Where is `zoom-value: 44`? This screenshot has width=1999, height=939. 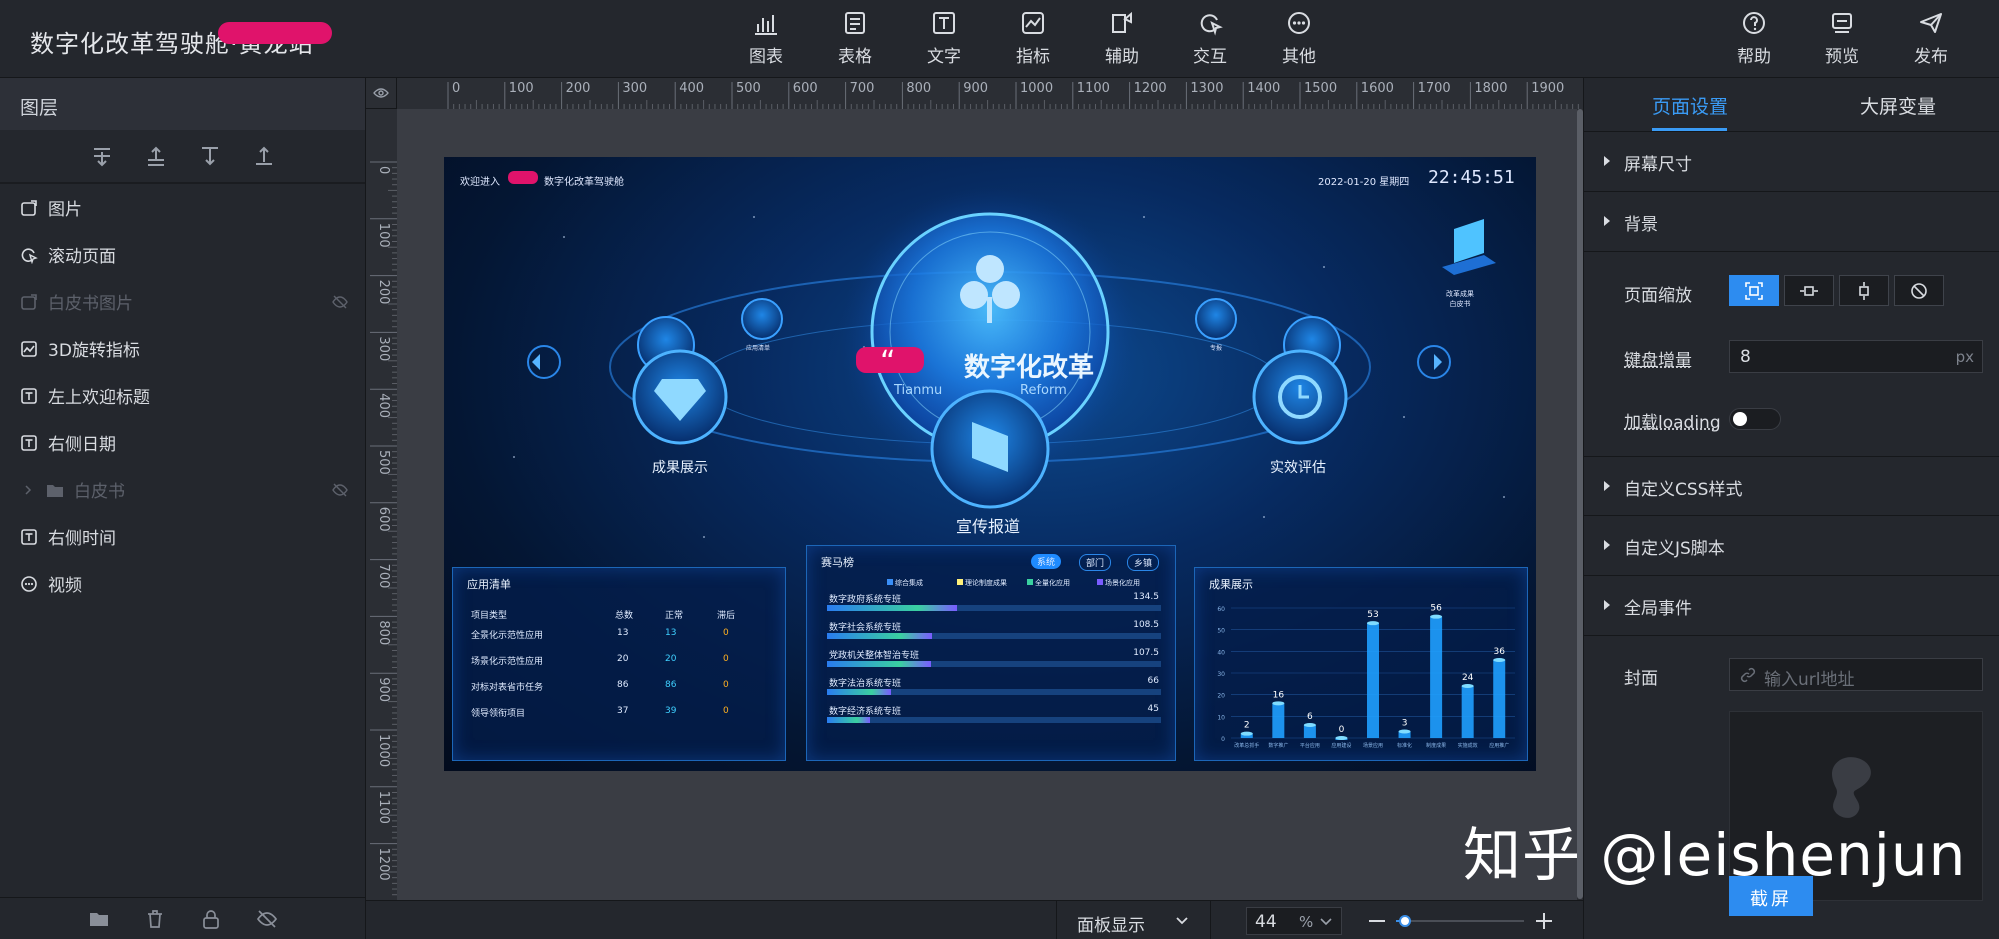 zoom-value: 44 is located at coordinates (1266, 922).